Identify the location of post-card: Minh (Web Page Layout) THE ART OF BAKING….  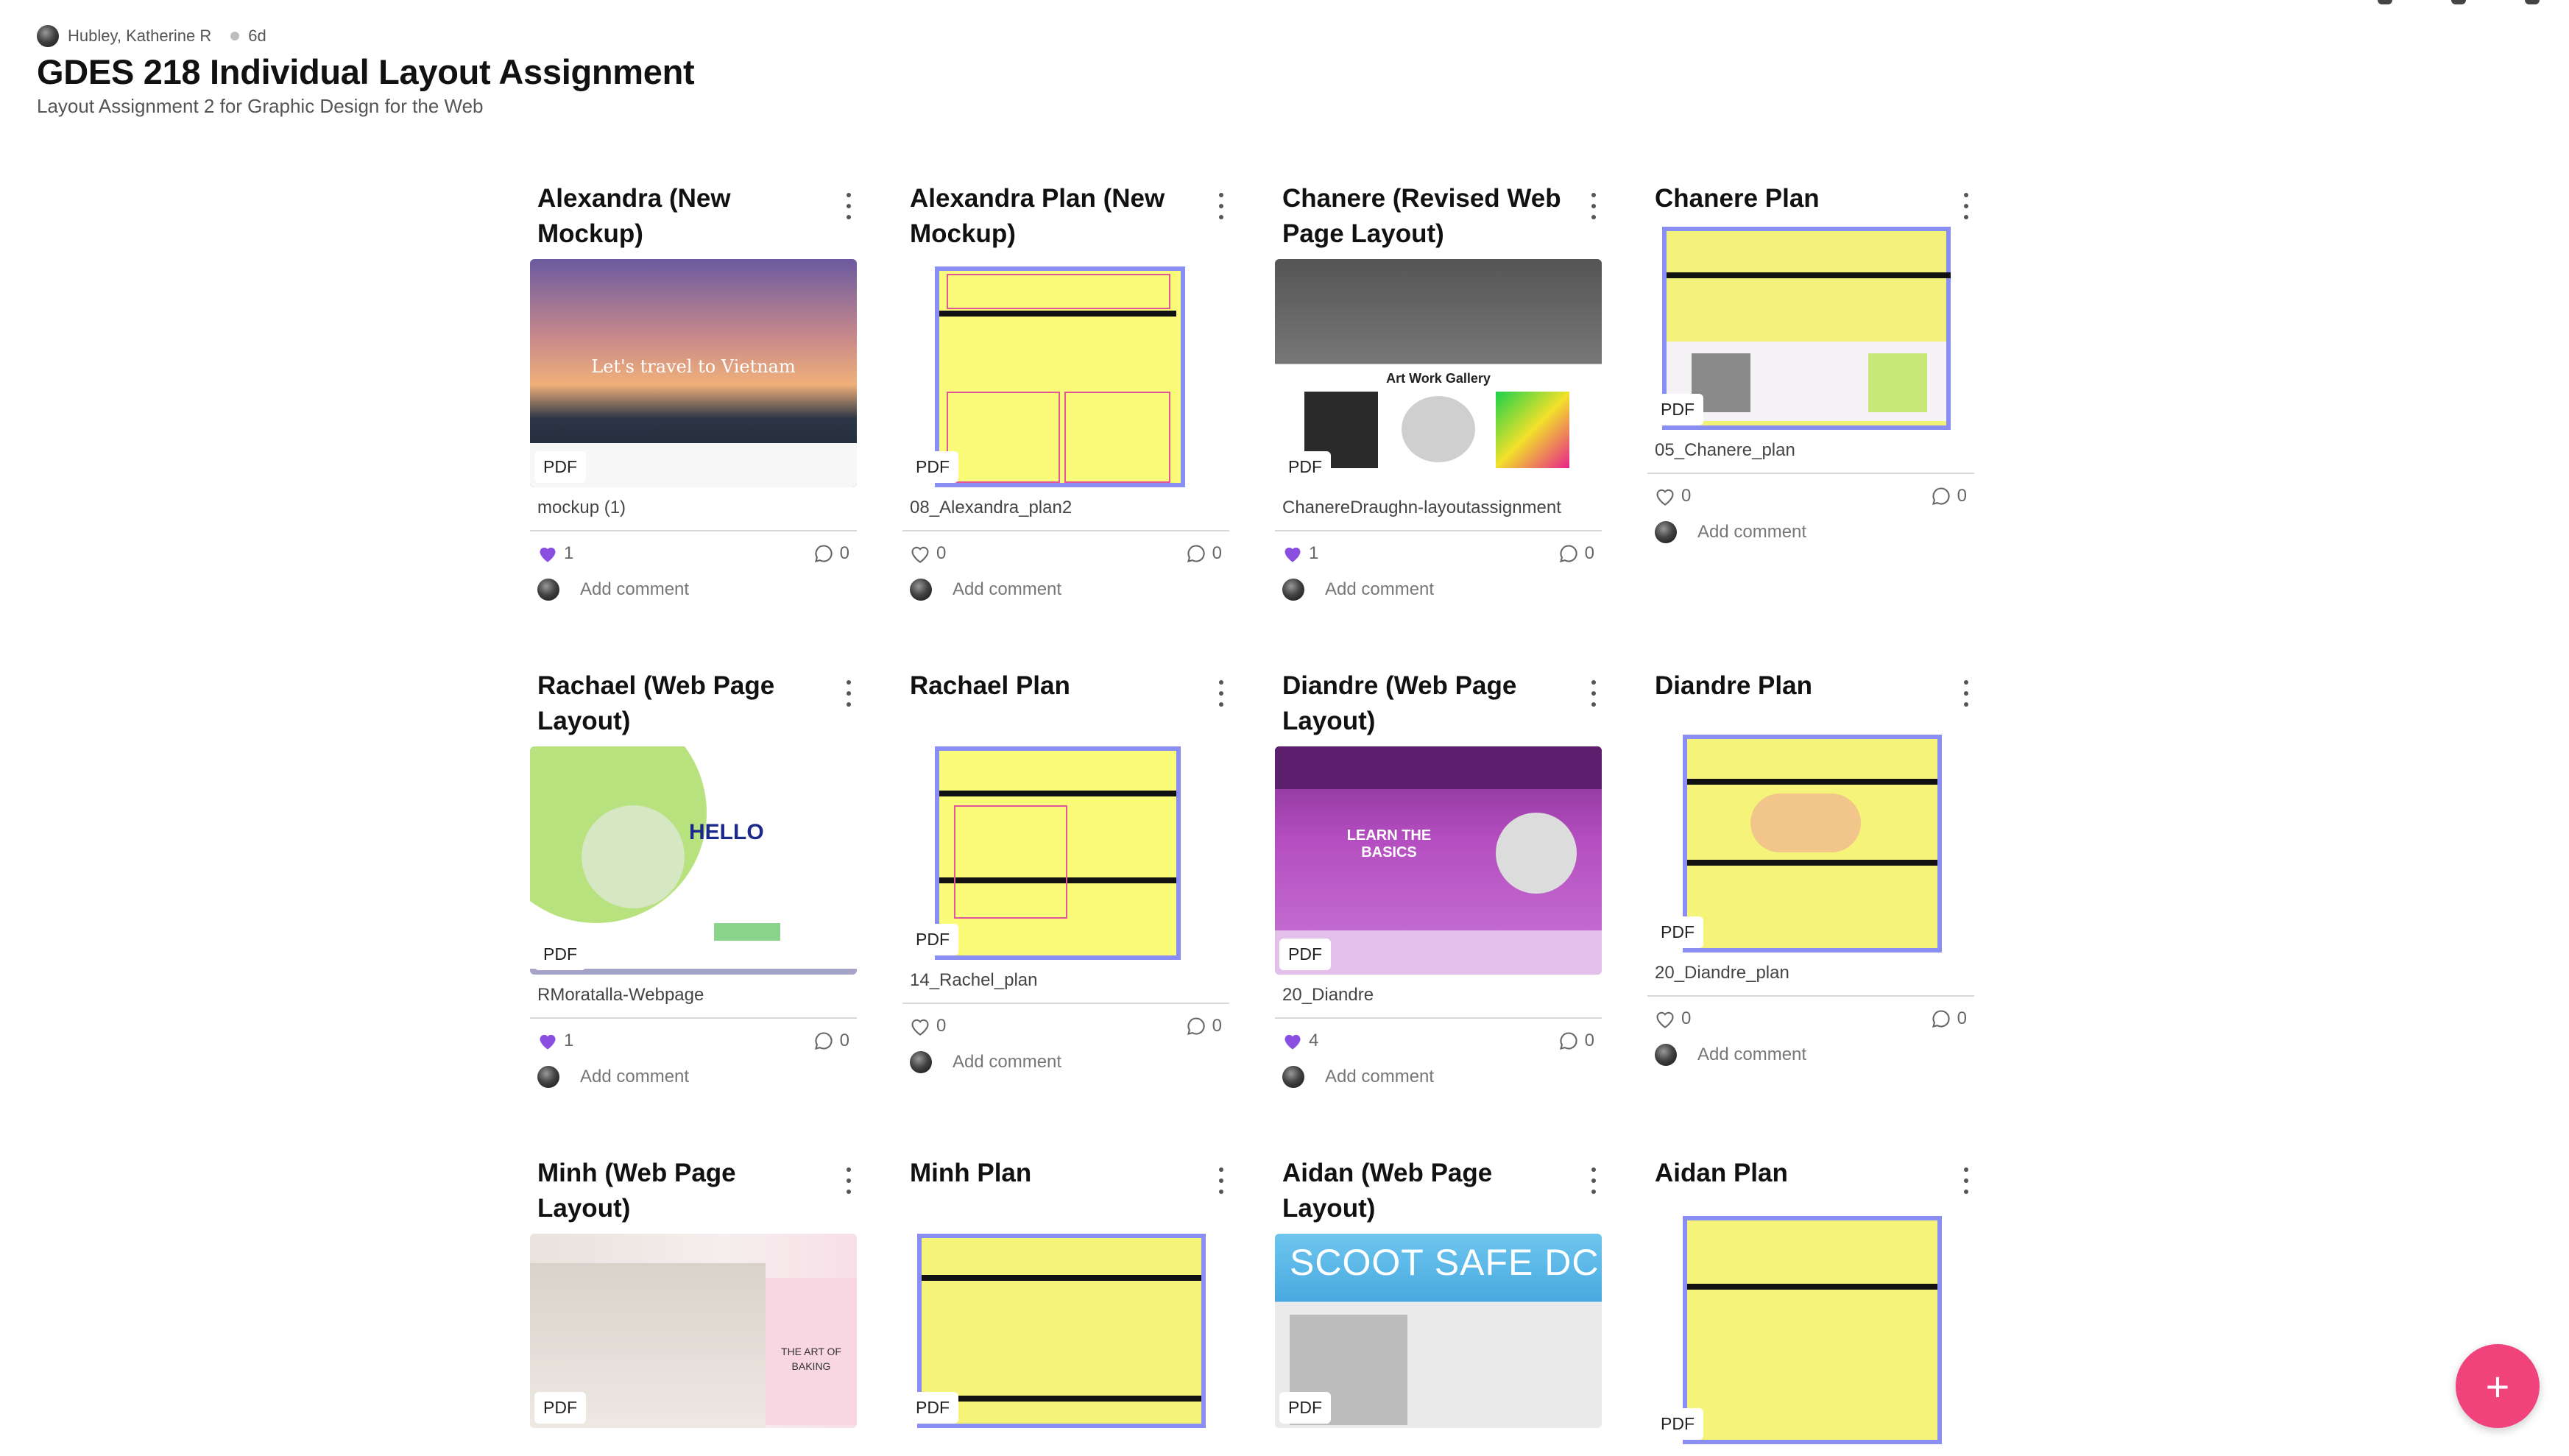
(693, 1292).